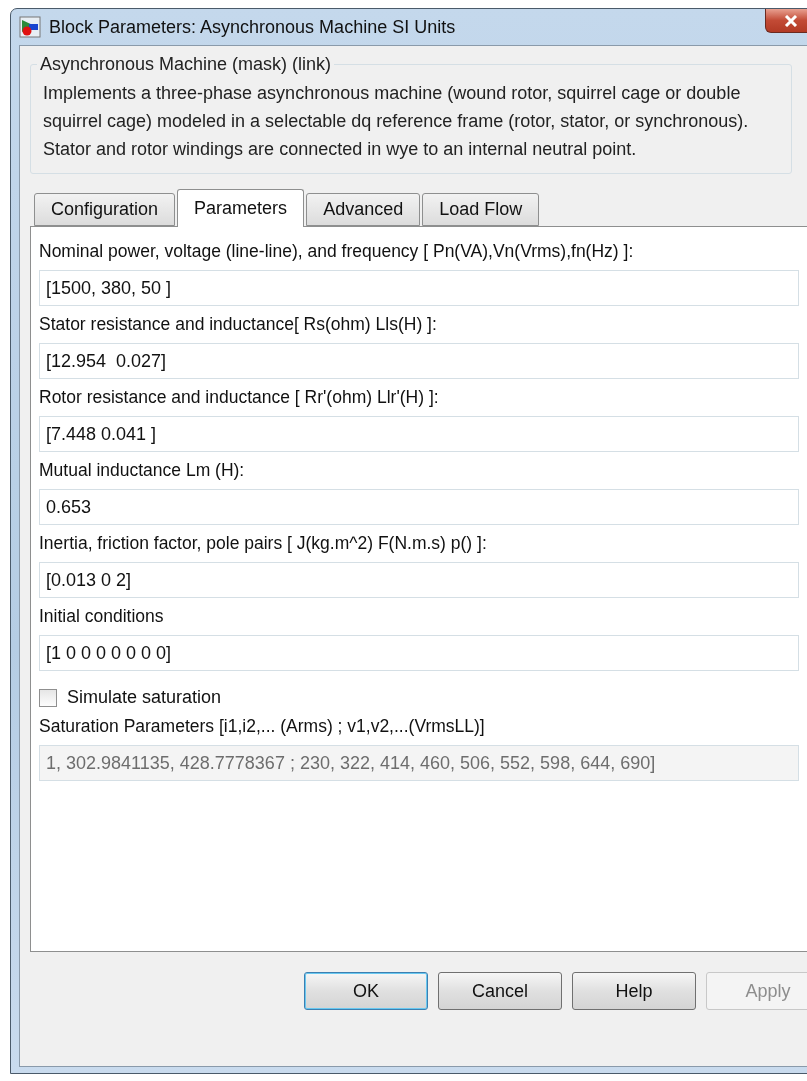 The height and width of the screenshot is (1081, 807). What do you see at coordinates (419, 288) in the screenshot?
I see `parameter-field: [1500, 380, 50 ]` at bounding box center [419, 288].